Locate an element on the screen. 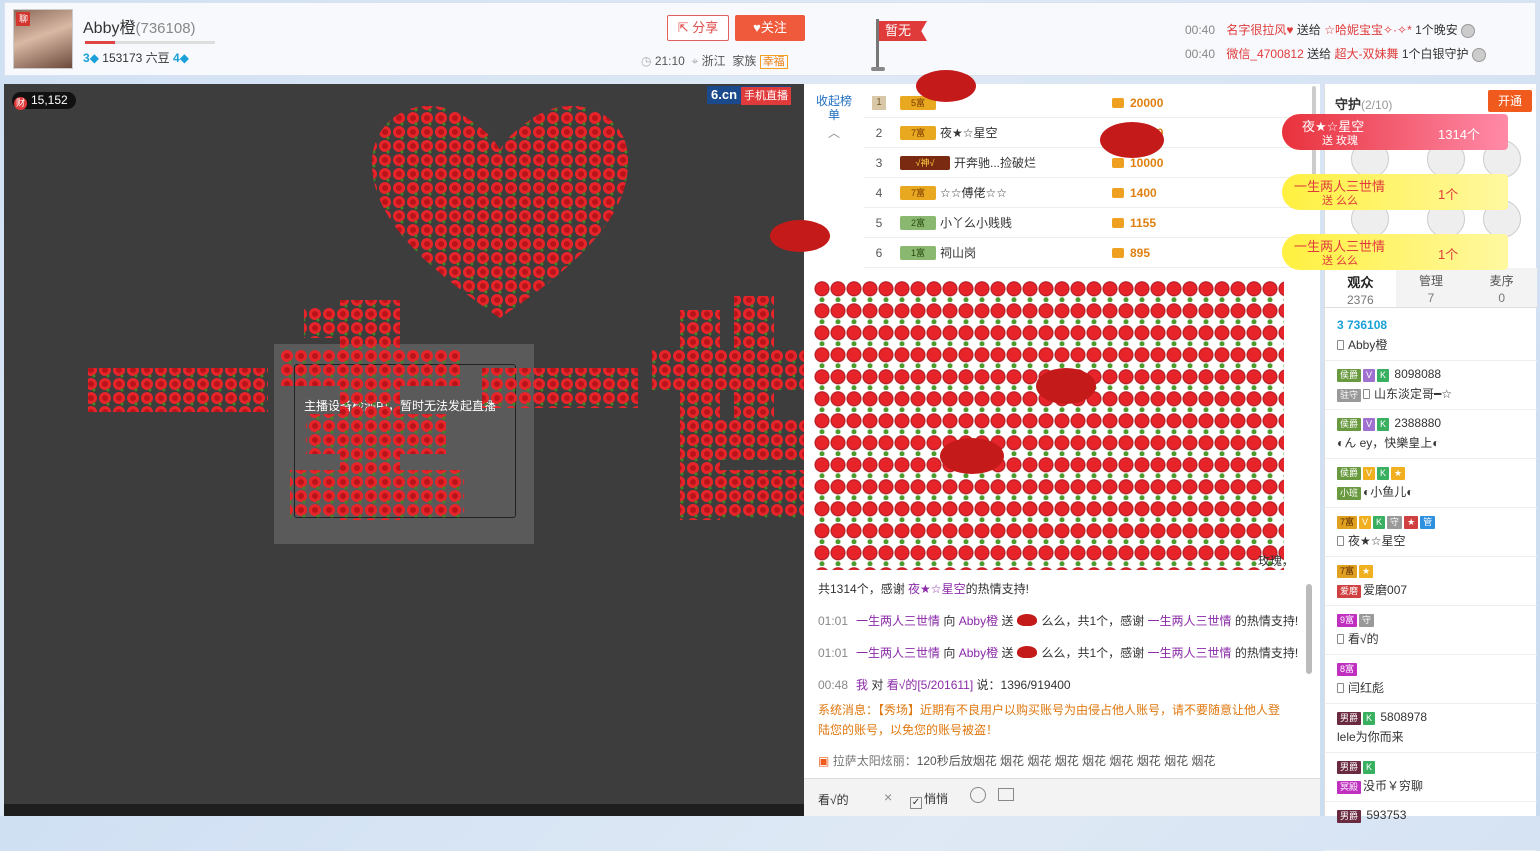 The height and width of the screenshot is (851, 1540). gift-count: 1个 is located at coordinates (1448, 254).